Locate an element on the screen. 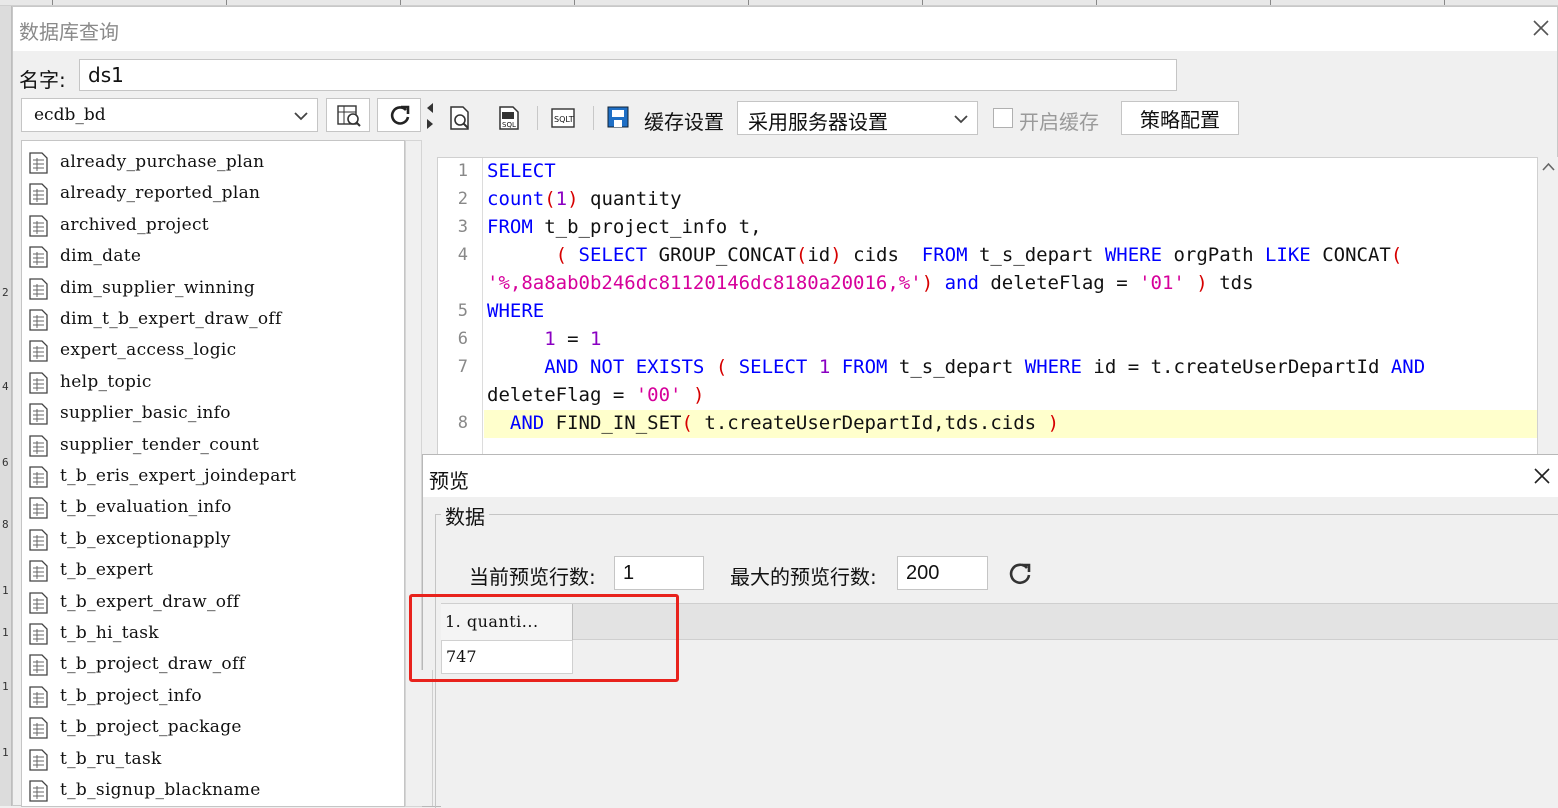  table-list-item: t_b_expert_draw_off is located at coordinates (213, 602).